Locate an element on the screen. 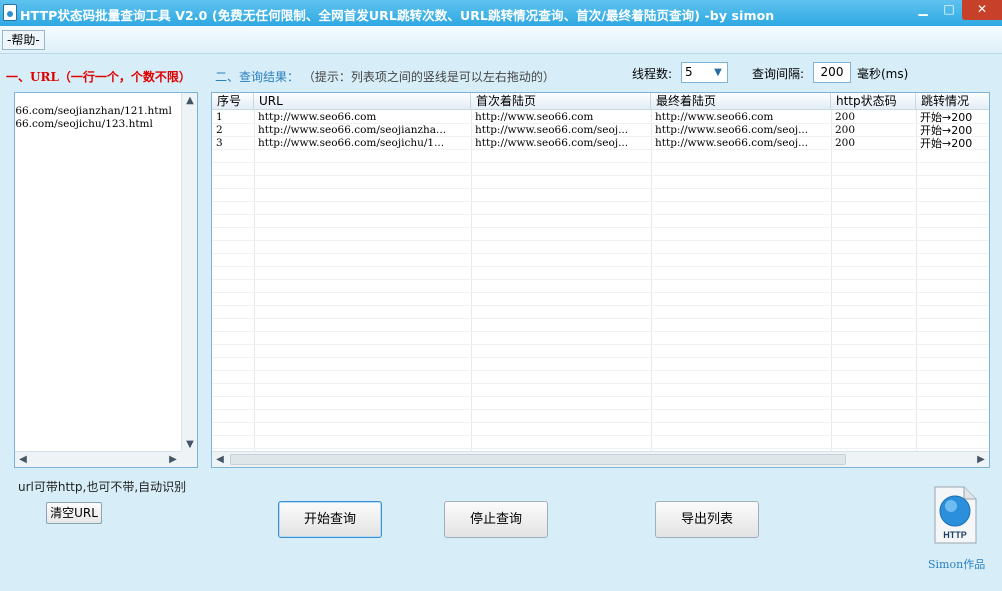 The width and height of the screenshot is (1002, 591). vertical-scrollbar: ▲ ▼ is located at coordinates (189, 273).